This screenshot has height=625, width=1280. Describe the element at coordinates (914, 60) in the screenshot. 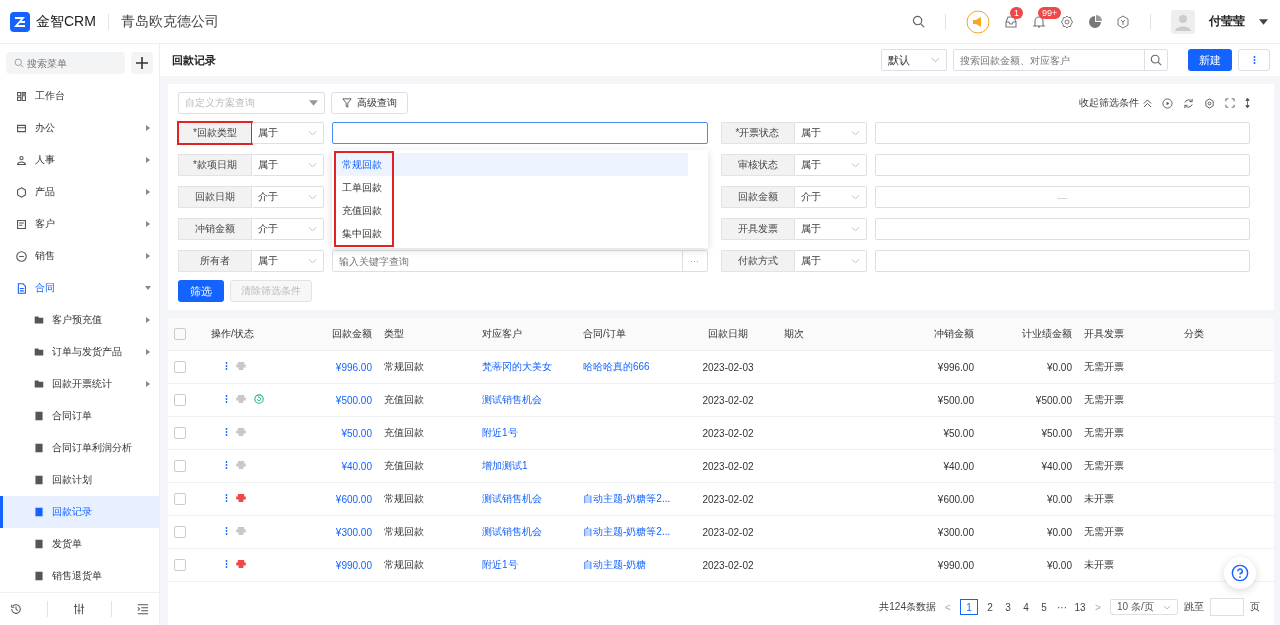

I see `view-select: 默认` at that location.